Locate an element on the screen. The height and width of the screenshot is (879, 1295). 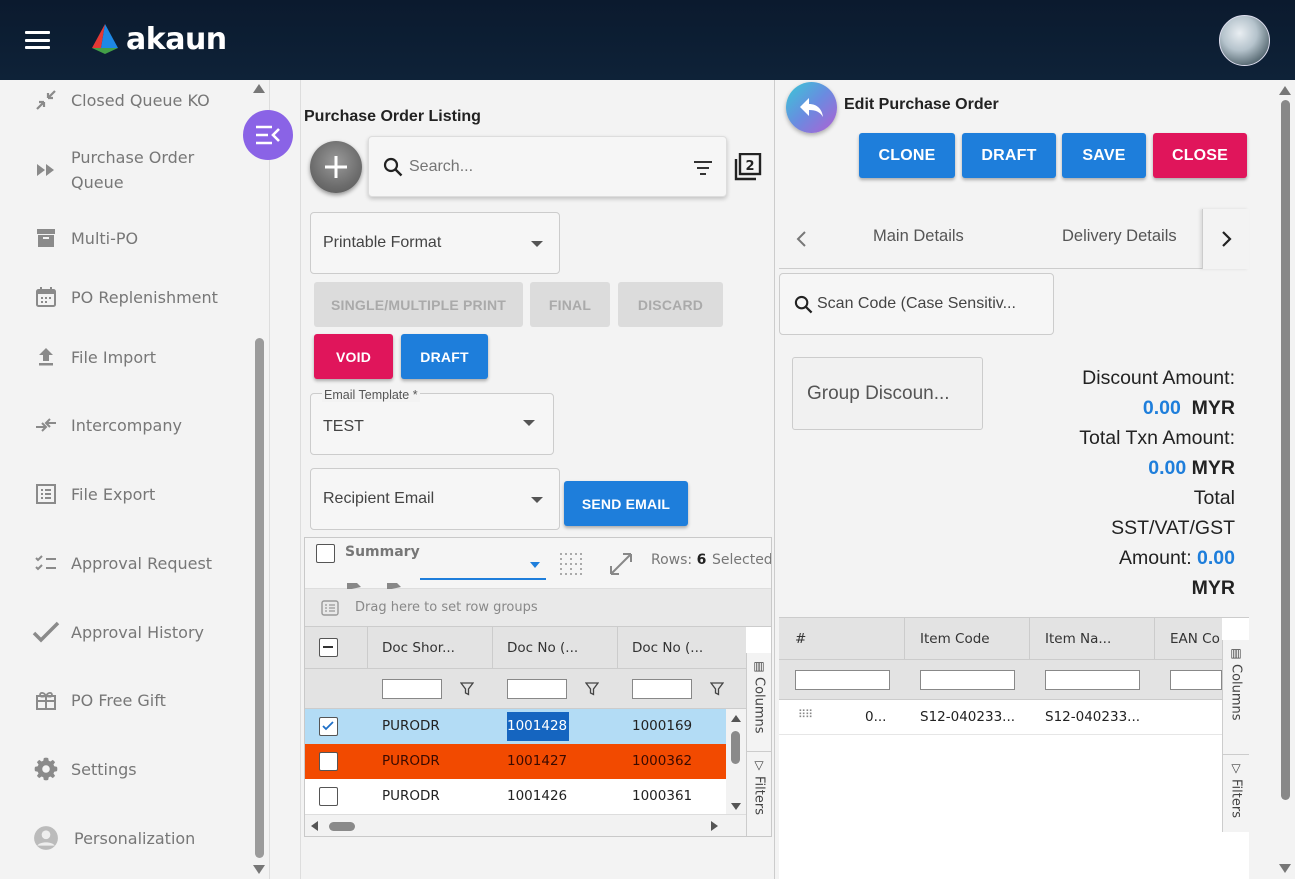
grid-dots-icon is located at coordinates (571, 564).